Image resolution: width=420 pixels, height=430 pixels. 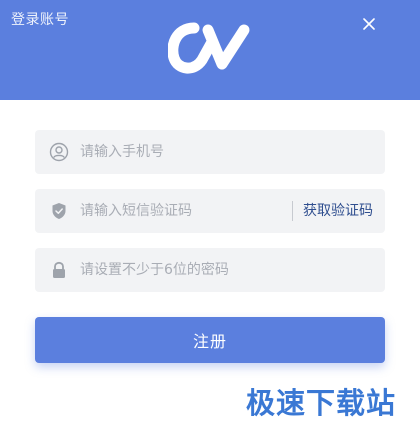 What do you see at coordinates (195, 211) in the screenshot?
I see `sms-code-input` at bounding box center [195, 211].